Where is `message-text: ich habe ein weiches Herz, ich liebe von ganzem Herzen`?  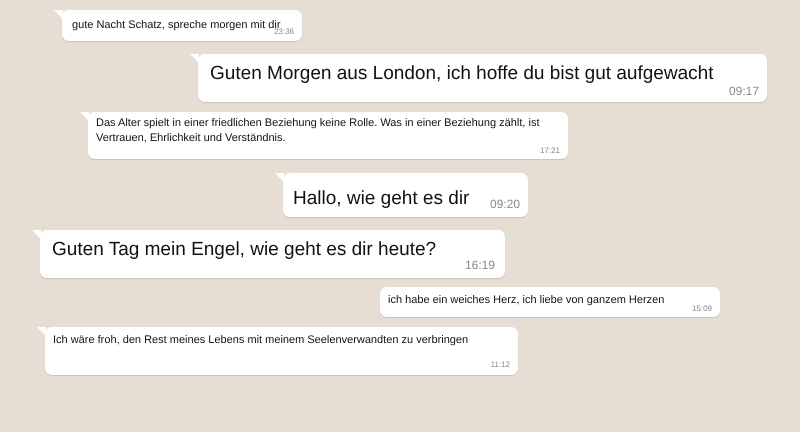
message-text: ich habe ein weiches Herz, ich liebe von ganzem Herzen is located at coordinates (526, 300).